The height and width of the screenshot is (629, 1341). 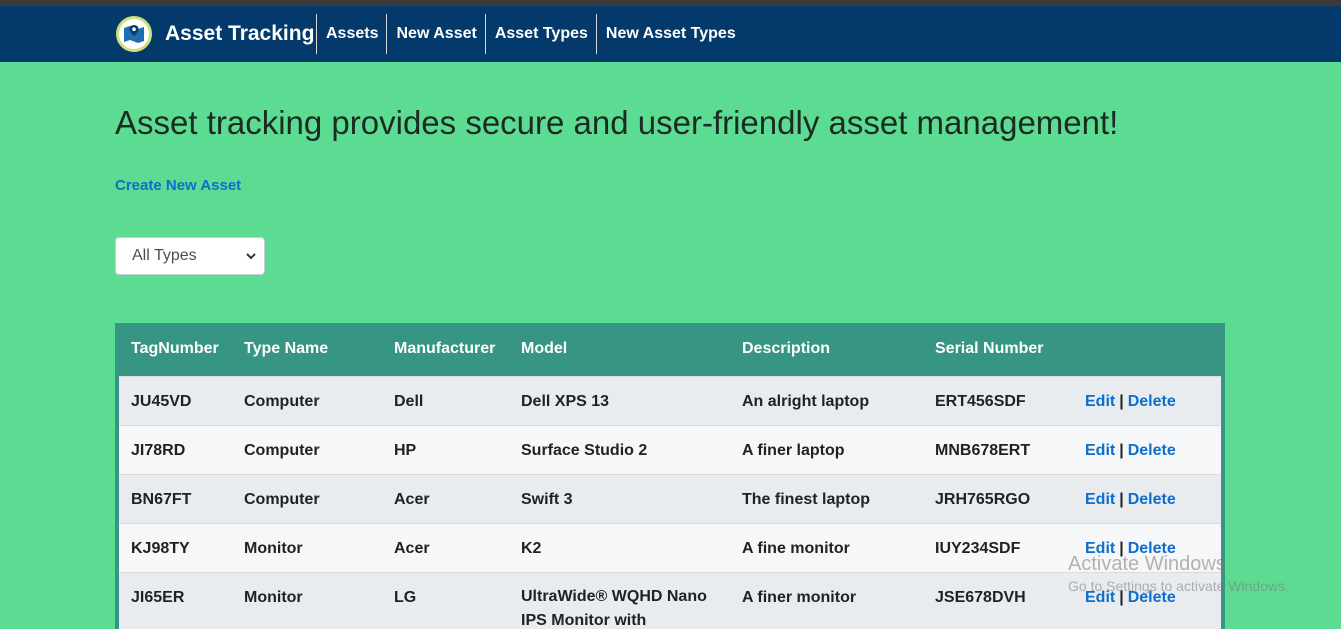 What do you see at coordinates (998, 449) in the screenshot?
I see `cell-serial-number: MNB678ERT` at bounding box center [998, 449].